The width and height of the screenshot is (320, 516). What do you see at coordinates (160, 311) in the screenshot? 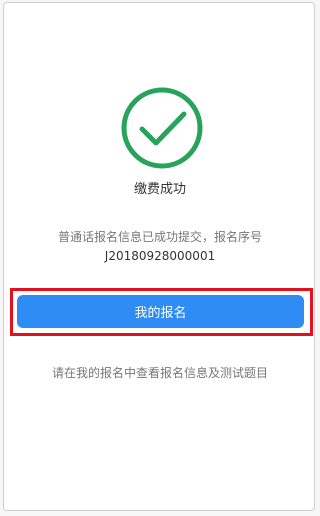
I see `my-registration-button: 我的报名` at bounding box center [160, 311].